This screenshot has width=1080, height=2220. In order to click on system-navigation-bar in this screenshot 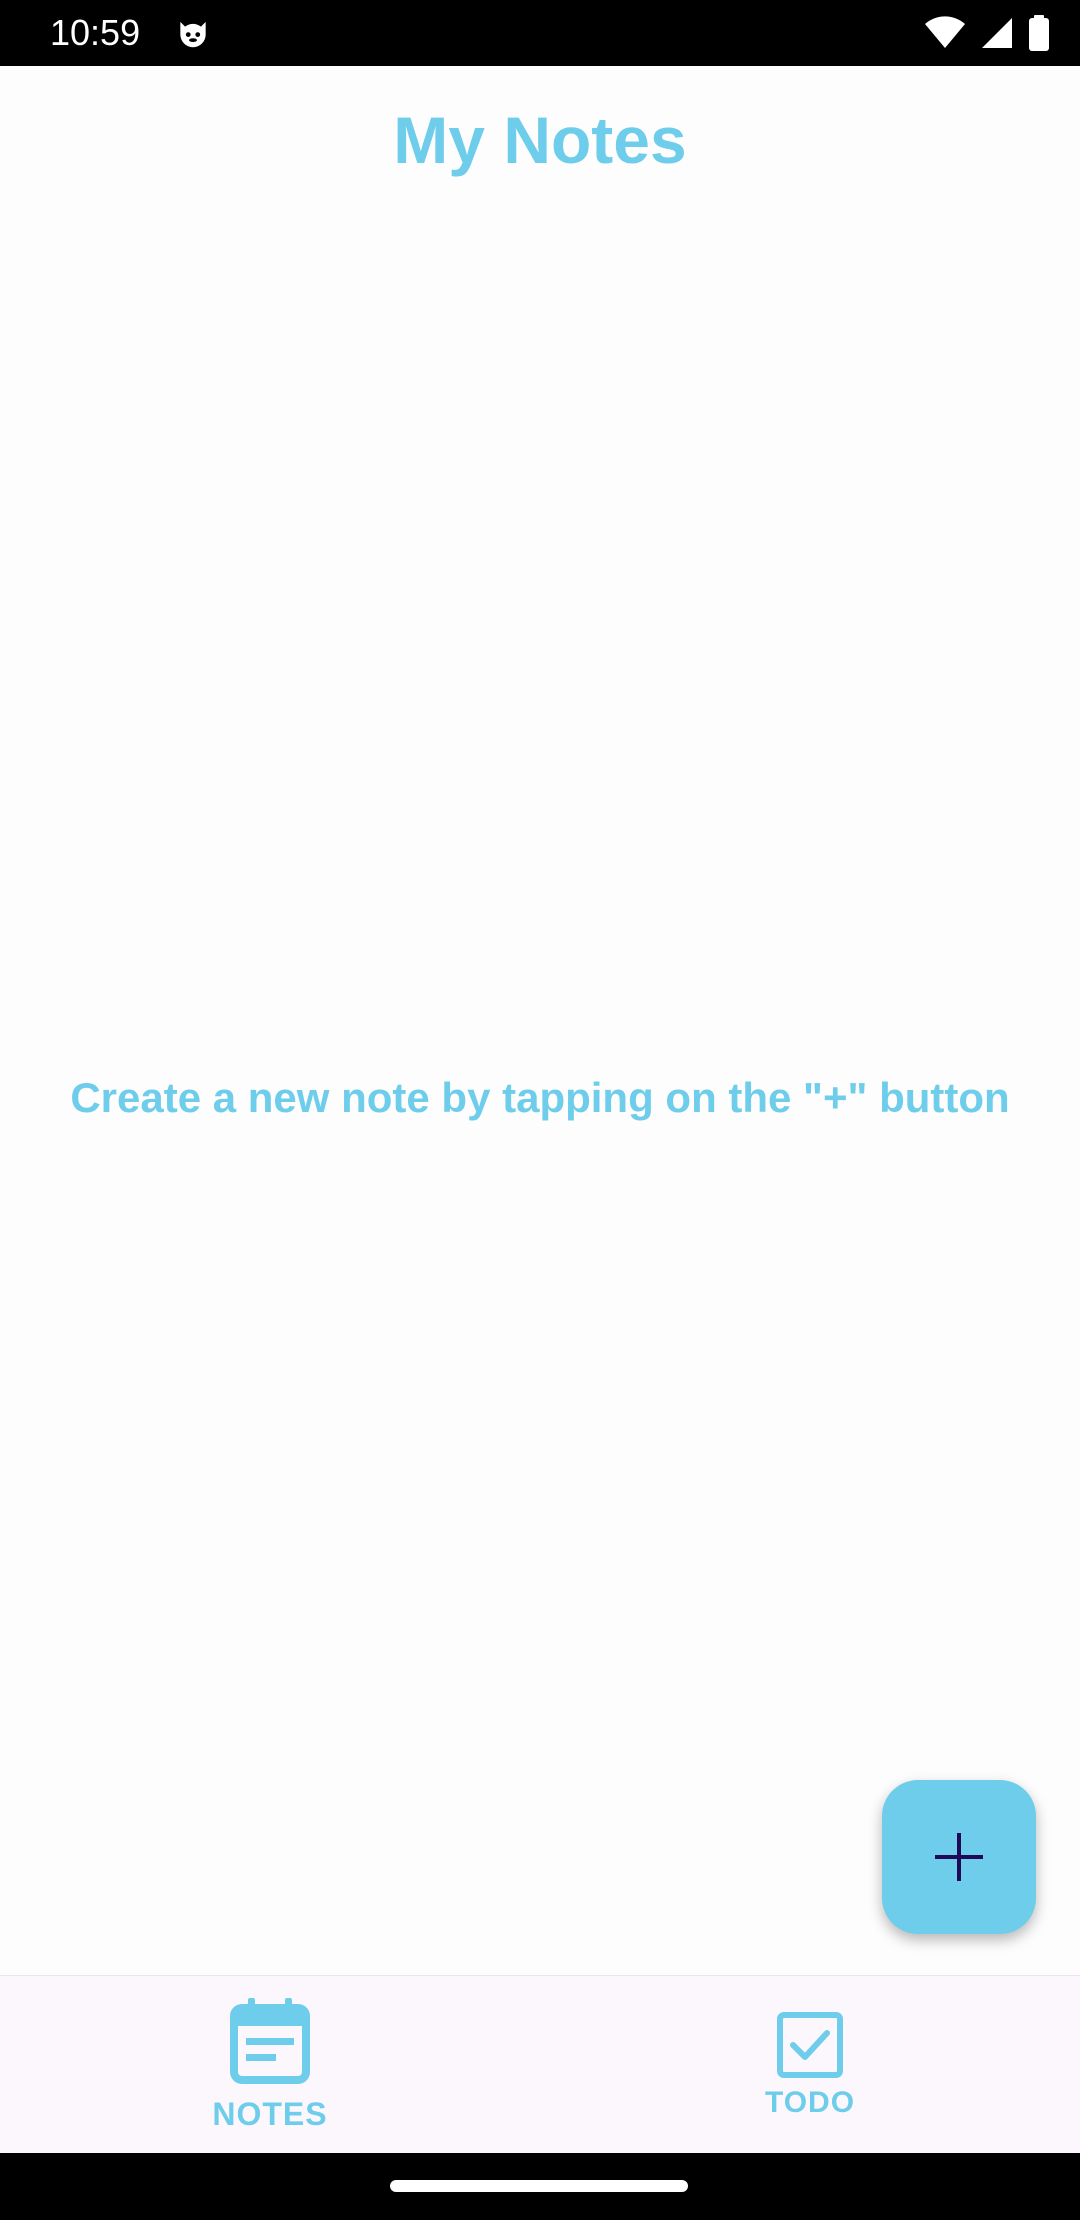, I will do `click(540, 2186)`.